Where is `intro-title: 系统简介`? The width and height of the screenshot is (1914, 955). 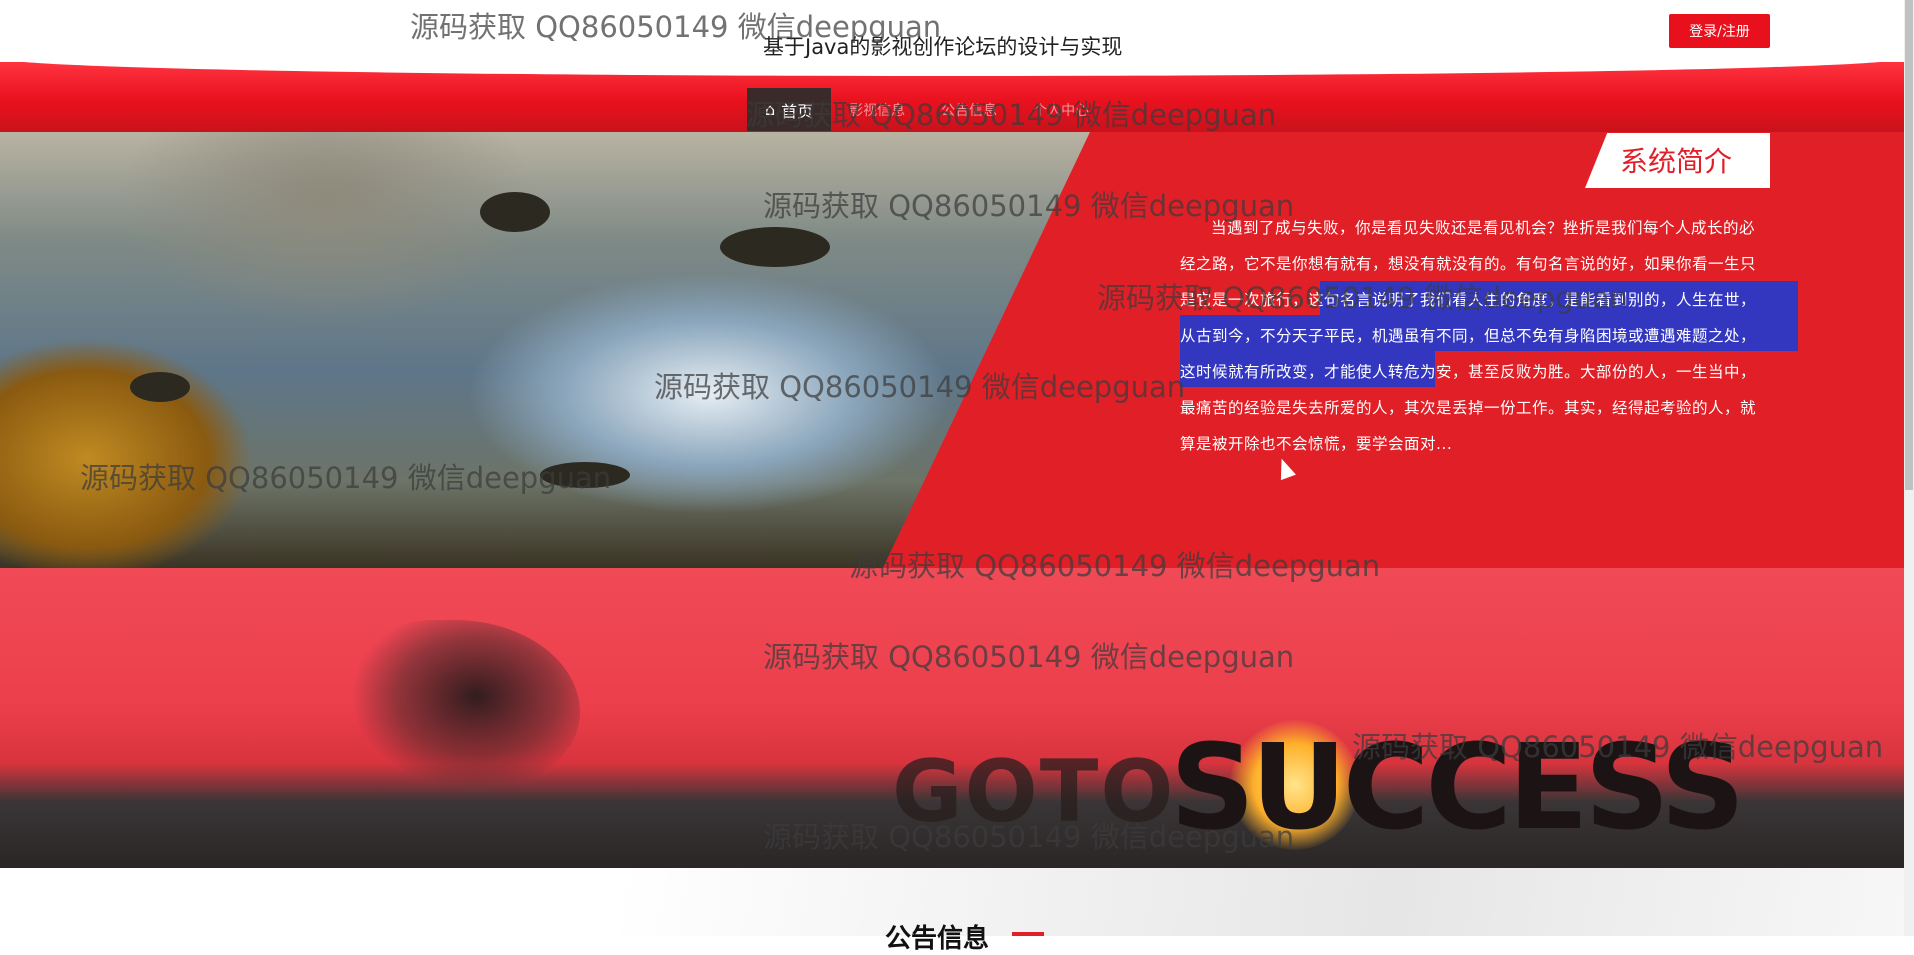 intro-title: 系统简介 is located at coordinates (1676, 161).